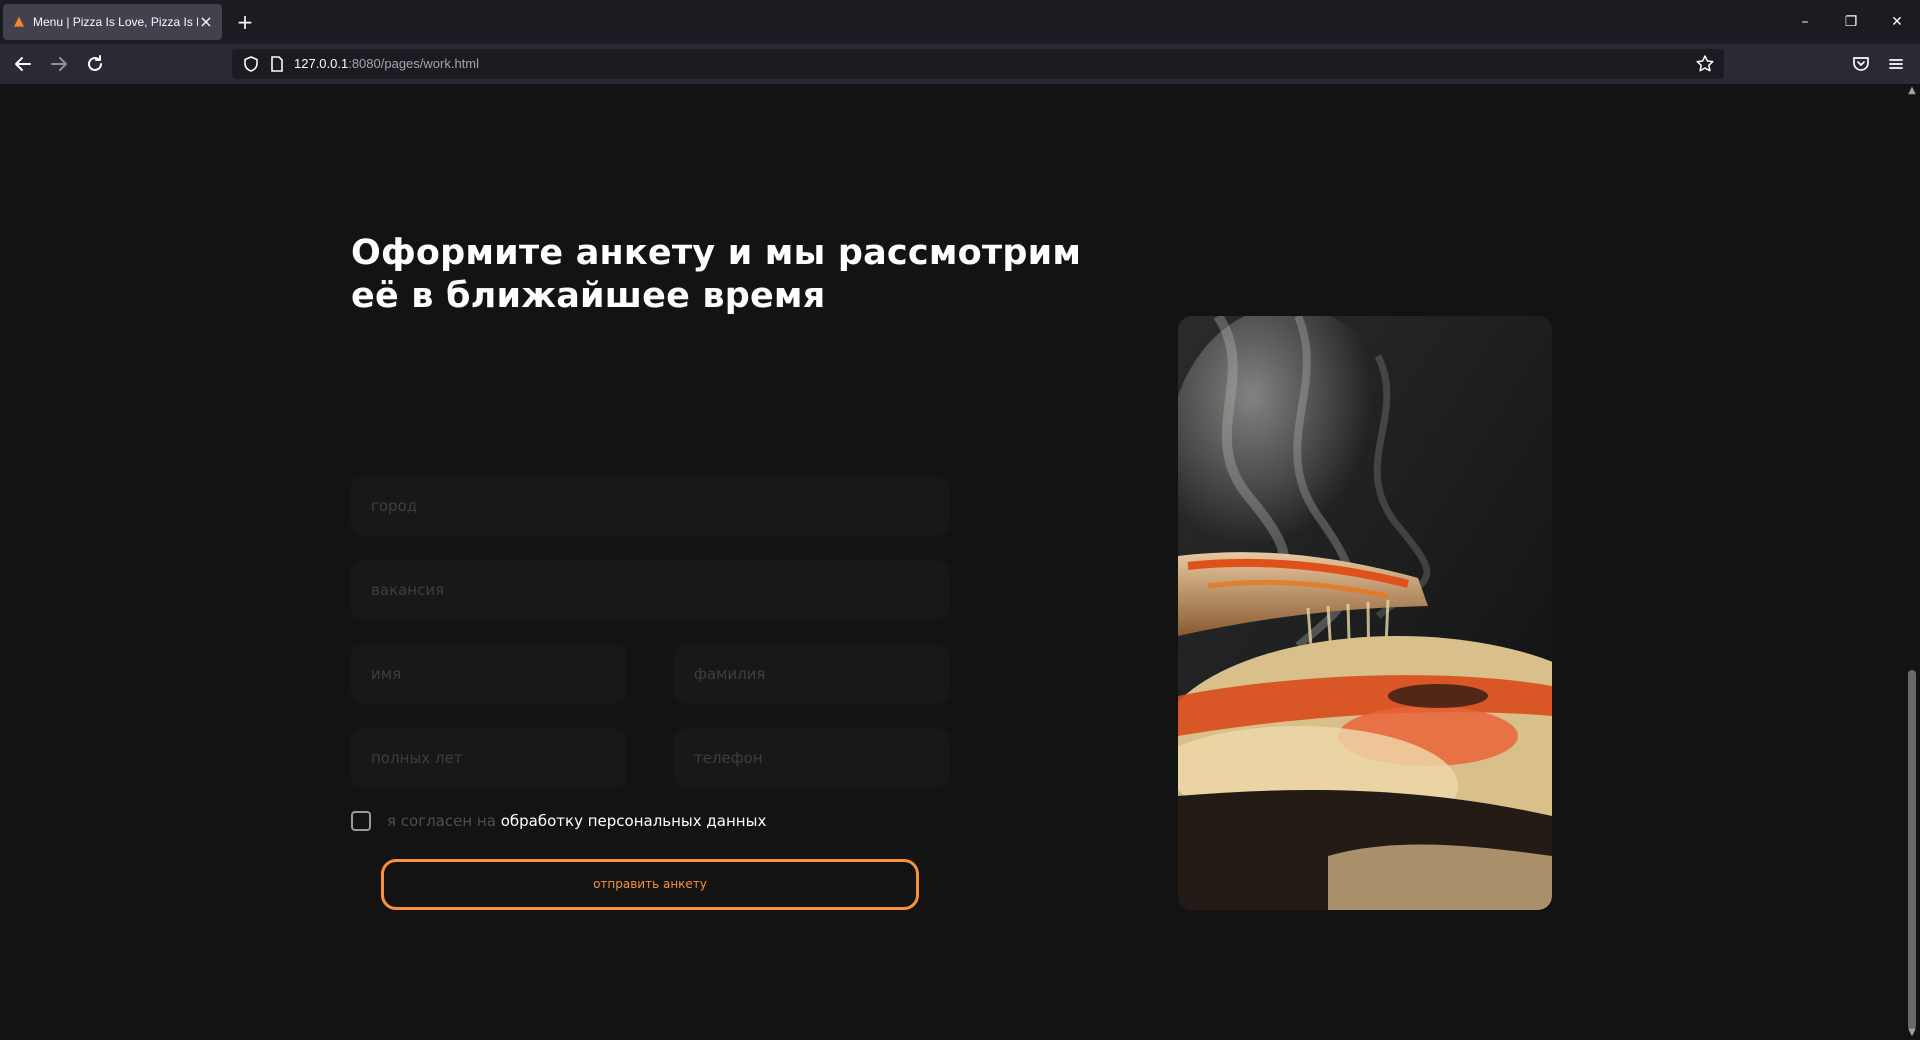 Image resolution: width=1920 pixels, height=1040 pixels. I want to click on first-name-field, so click(488, 674).